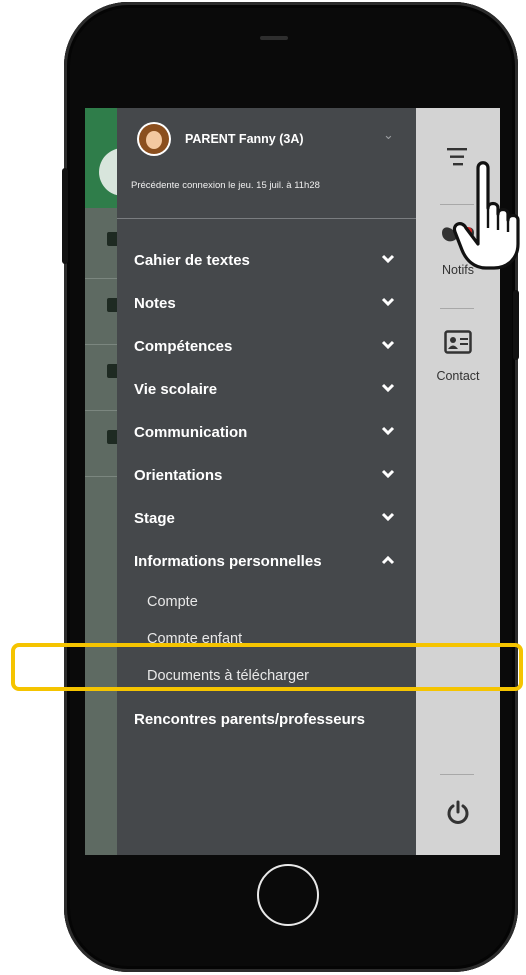 This screenshot has width=526, height=975. Describe the element at coordinates (388, 135) in the screenshot. I see `chevron-down-icon: ⌄` at that location.